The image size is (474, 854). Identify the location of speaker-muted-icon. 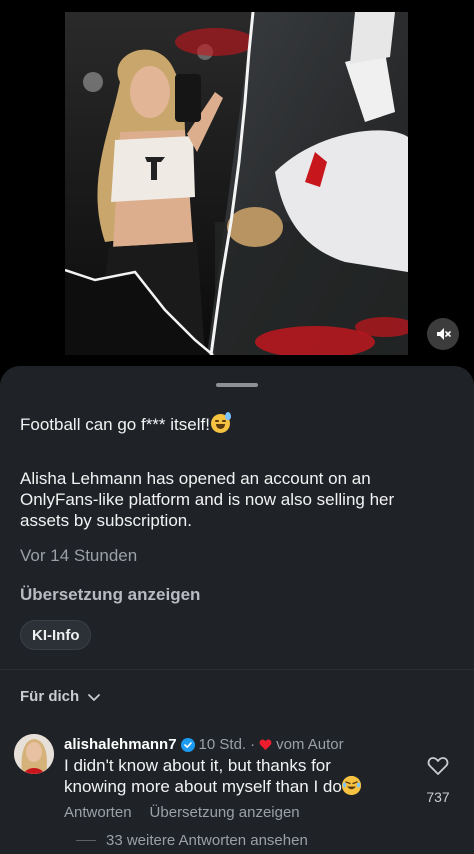
(444, 334).